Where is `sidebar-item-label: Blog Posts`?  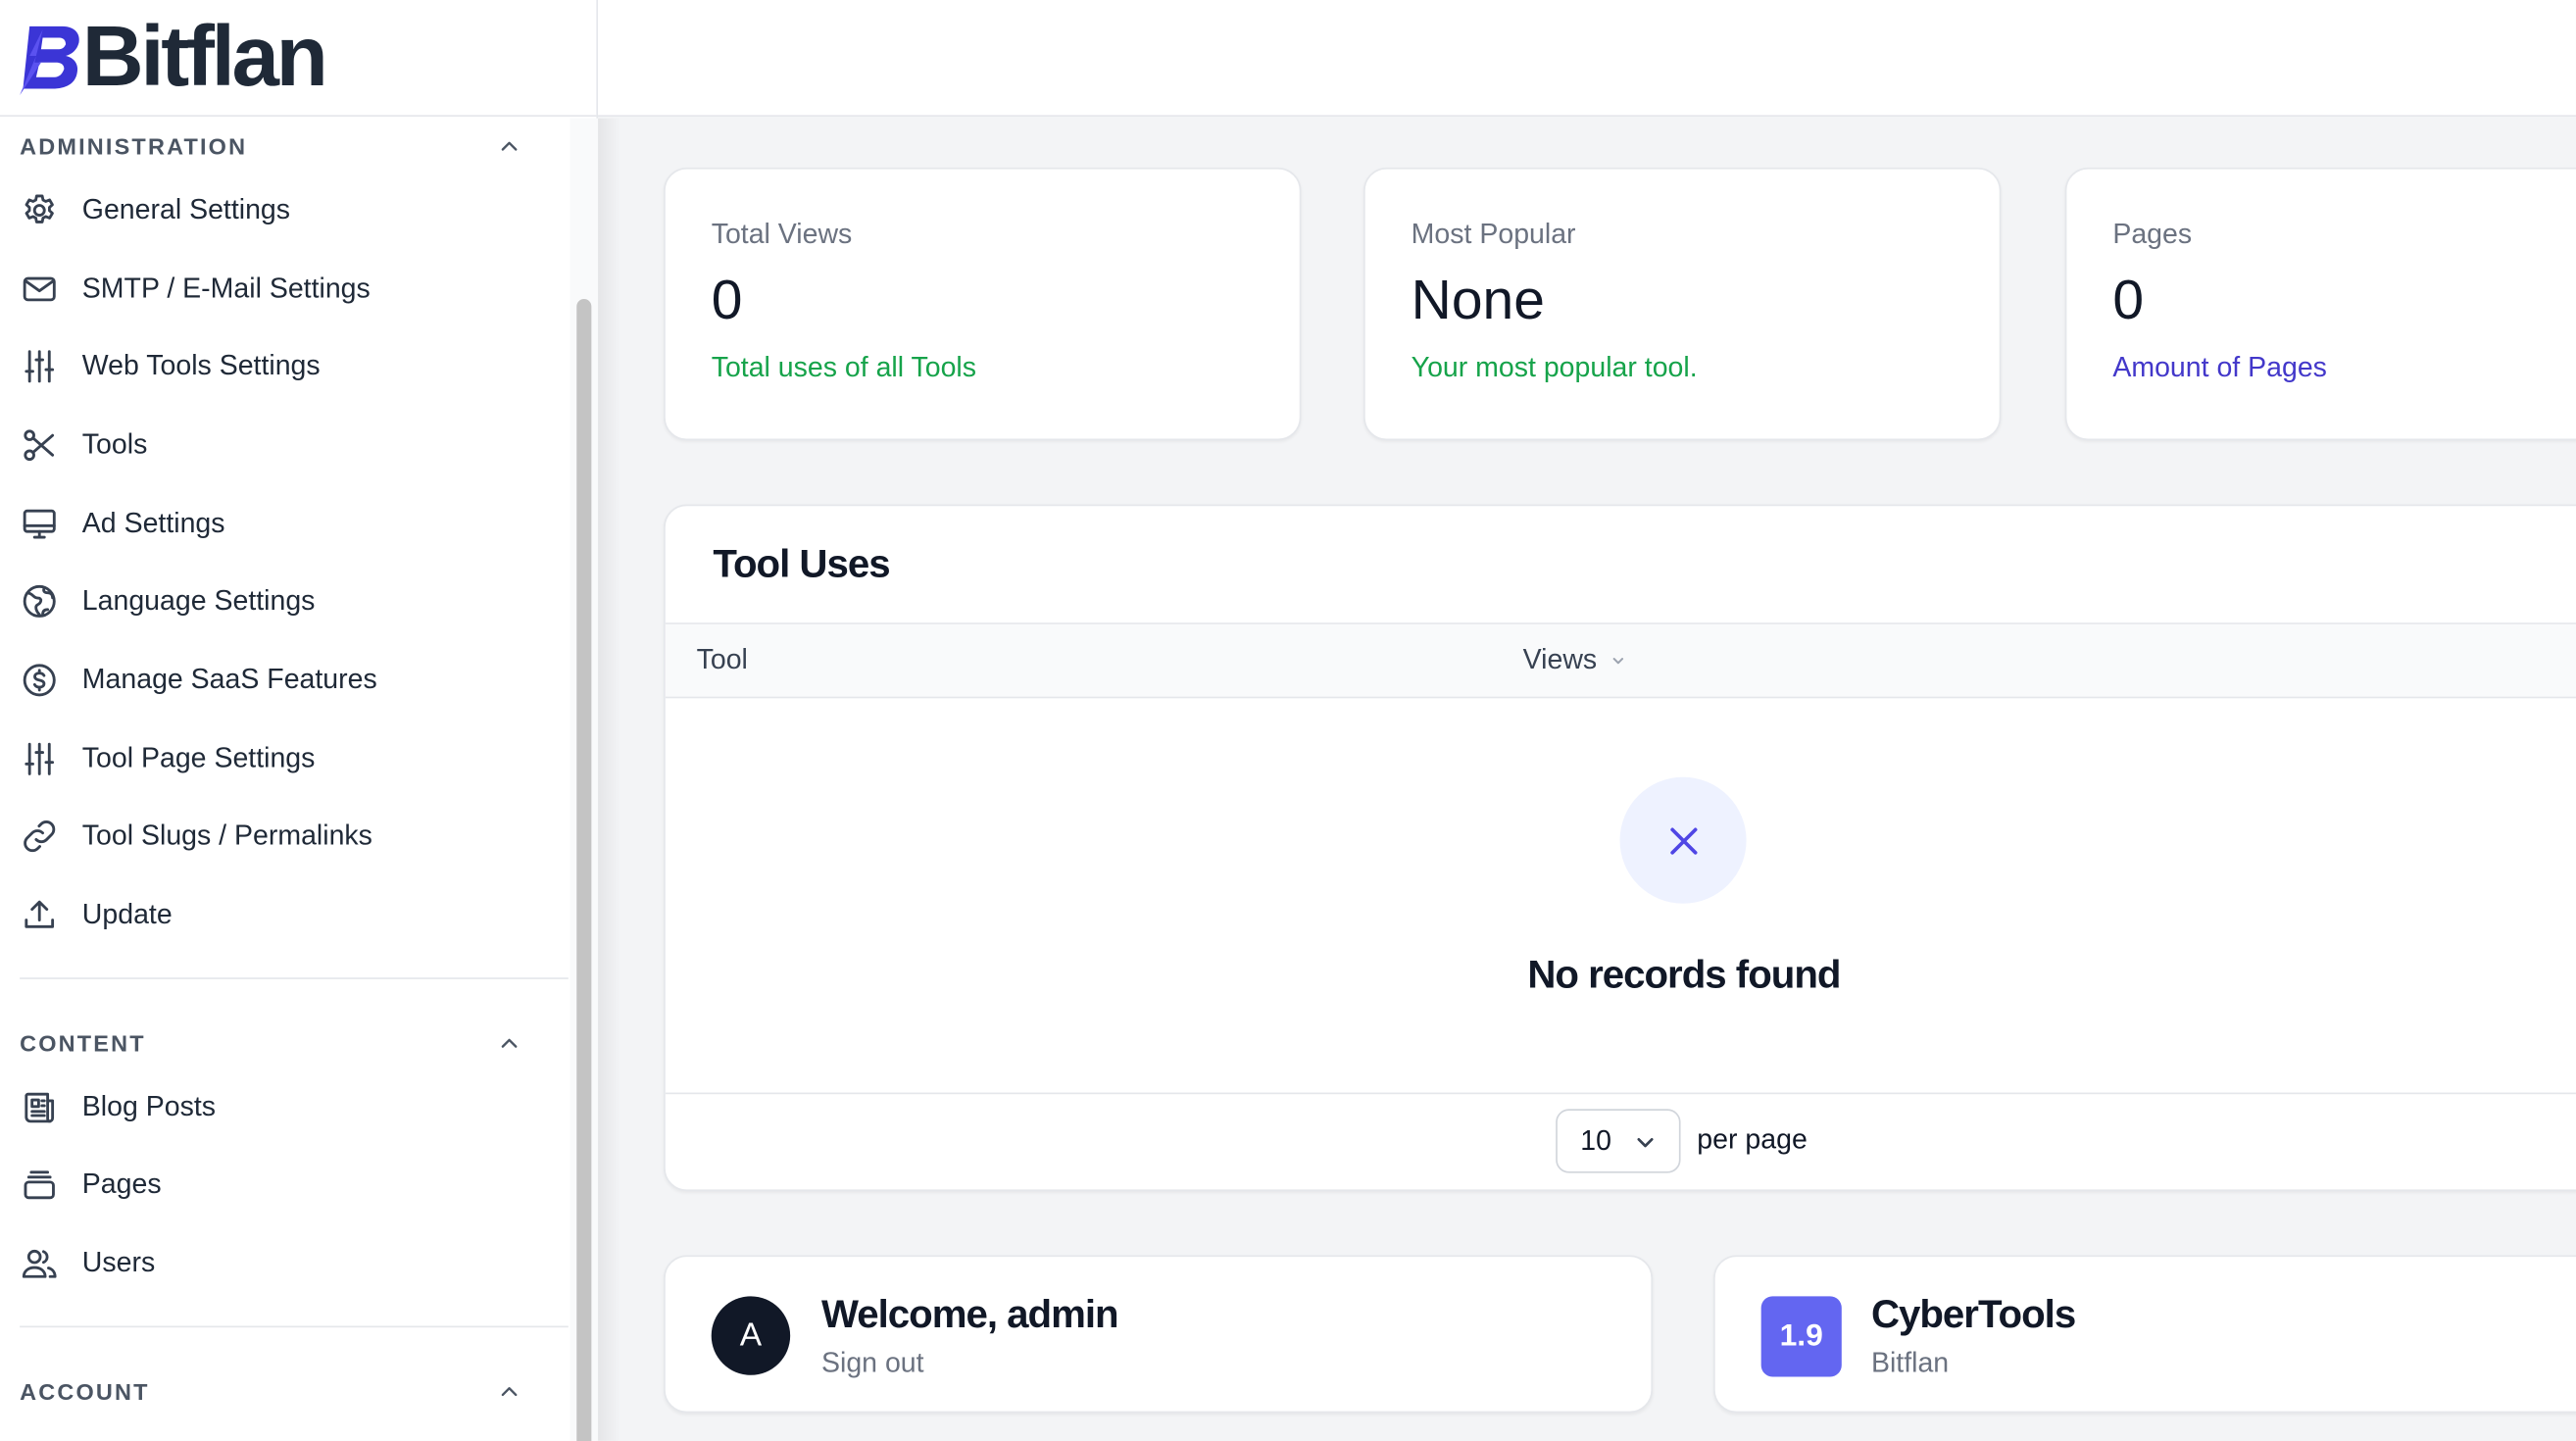
sidebar-item-label: Blog Posts is located at coordinates (149, 1106).